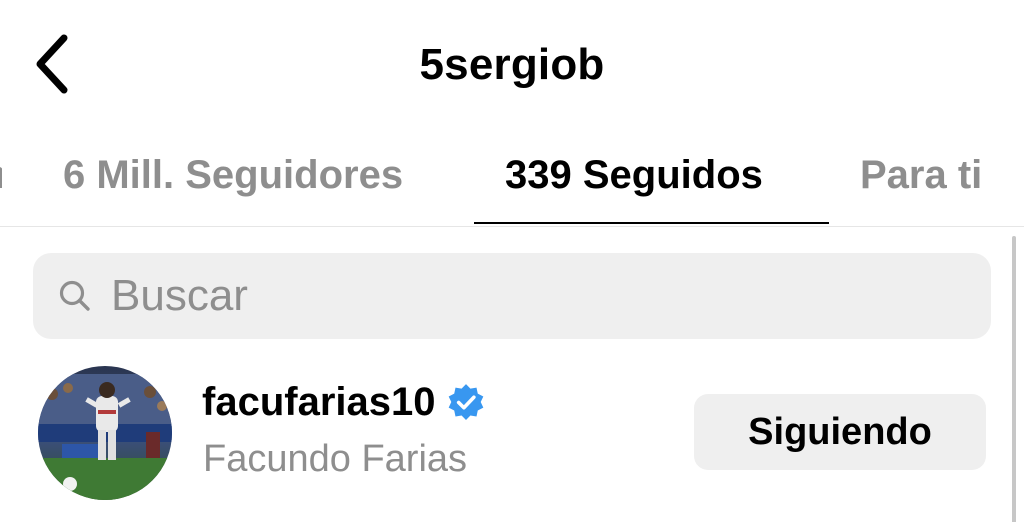  Describe the element at coordinates (651, 223) in the screenshot. I see `active-tab-indicator` at that location.